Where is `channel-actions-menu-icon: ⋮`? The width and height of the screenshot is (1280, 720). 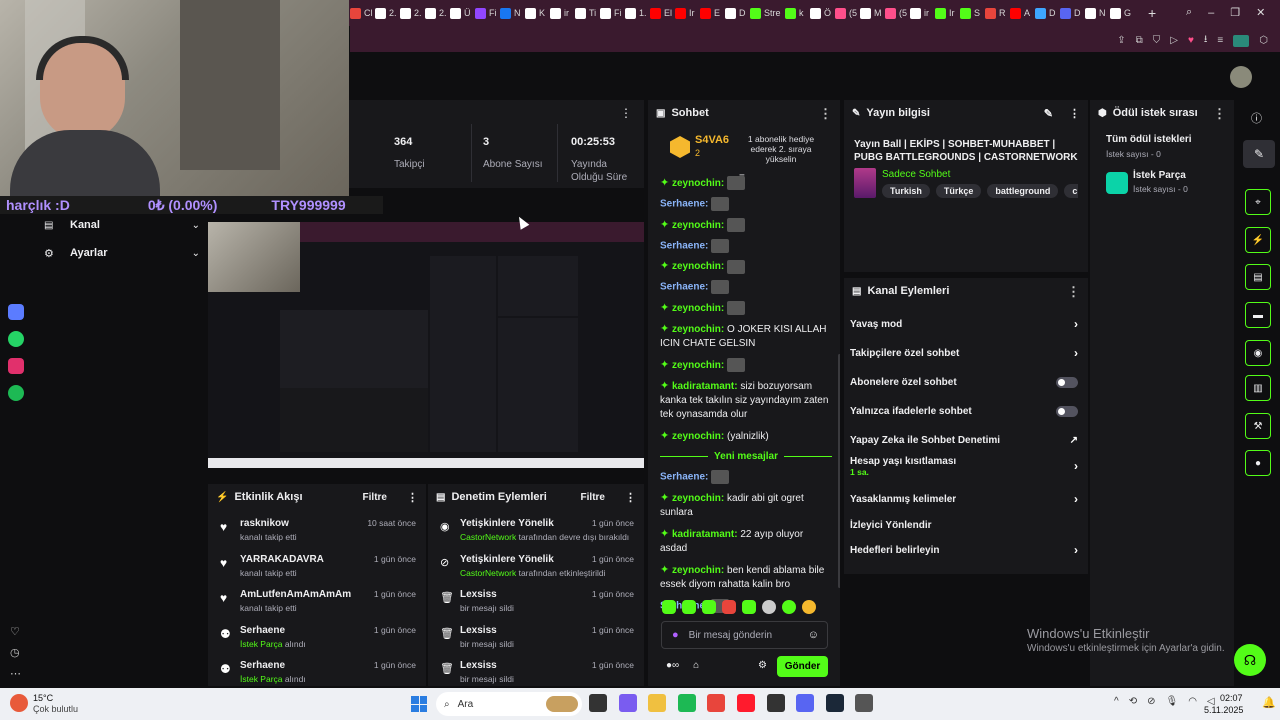
channel-actions-menu-icon: ⋮ is located at coordinates (1073, 291).